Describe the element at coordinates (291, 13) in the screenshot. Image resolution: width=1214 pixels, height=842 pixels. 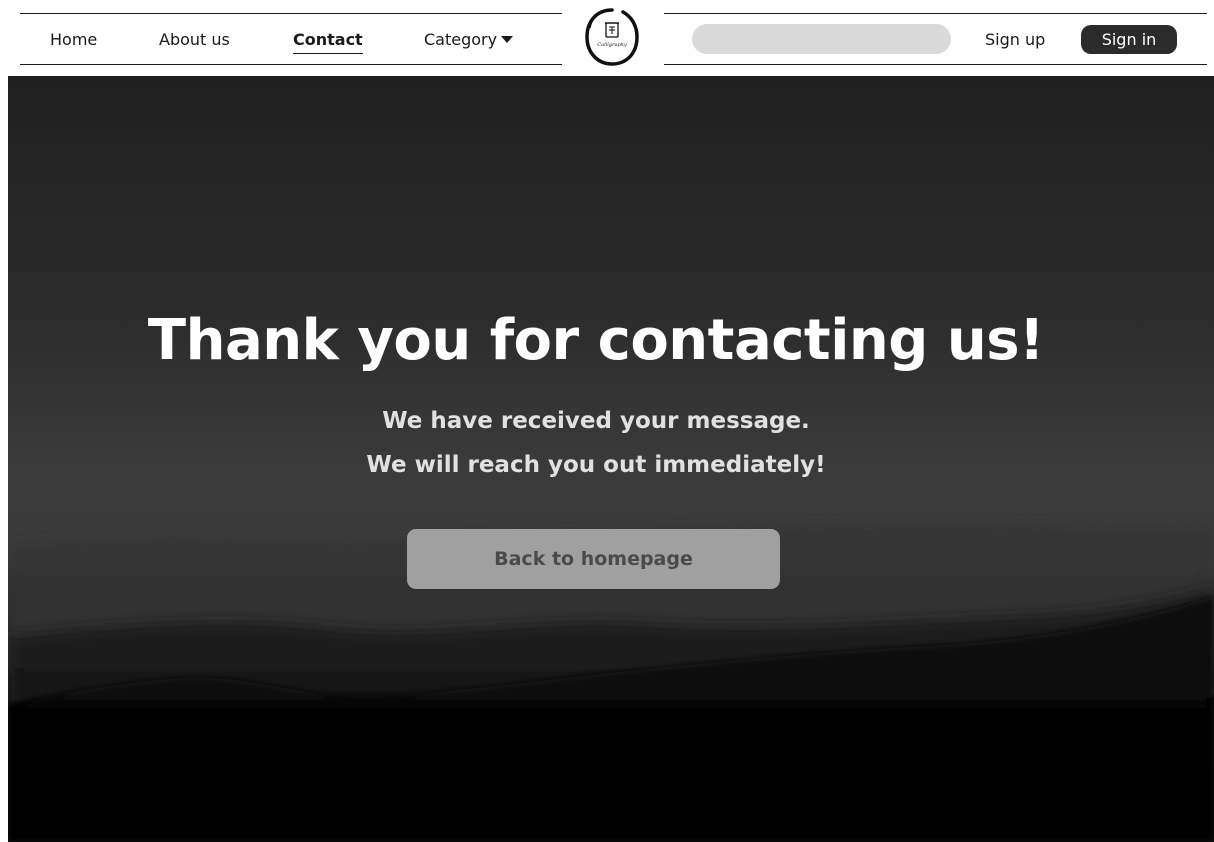
I see `nav-top-rule-left` at that location.